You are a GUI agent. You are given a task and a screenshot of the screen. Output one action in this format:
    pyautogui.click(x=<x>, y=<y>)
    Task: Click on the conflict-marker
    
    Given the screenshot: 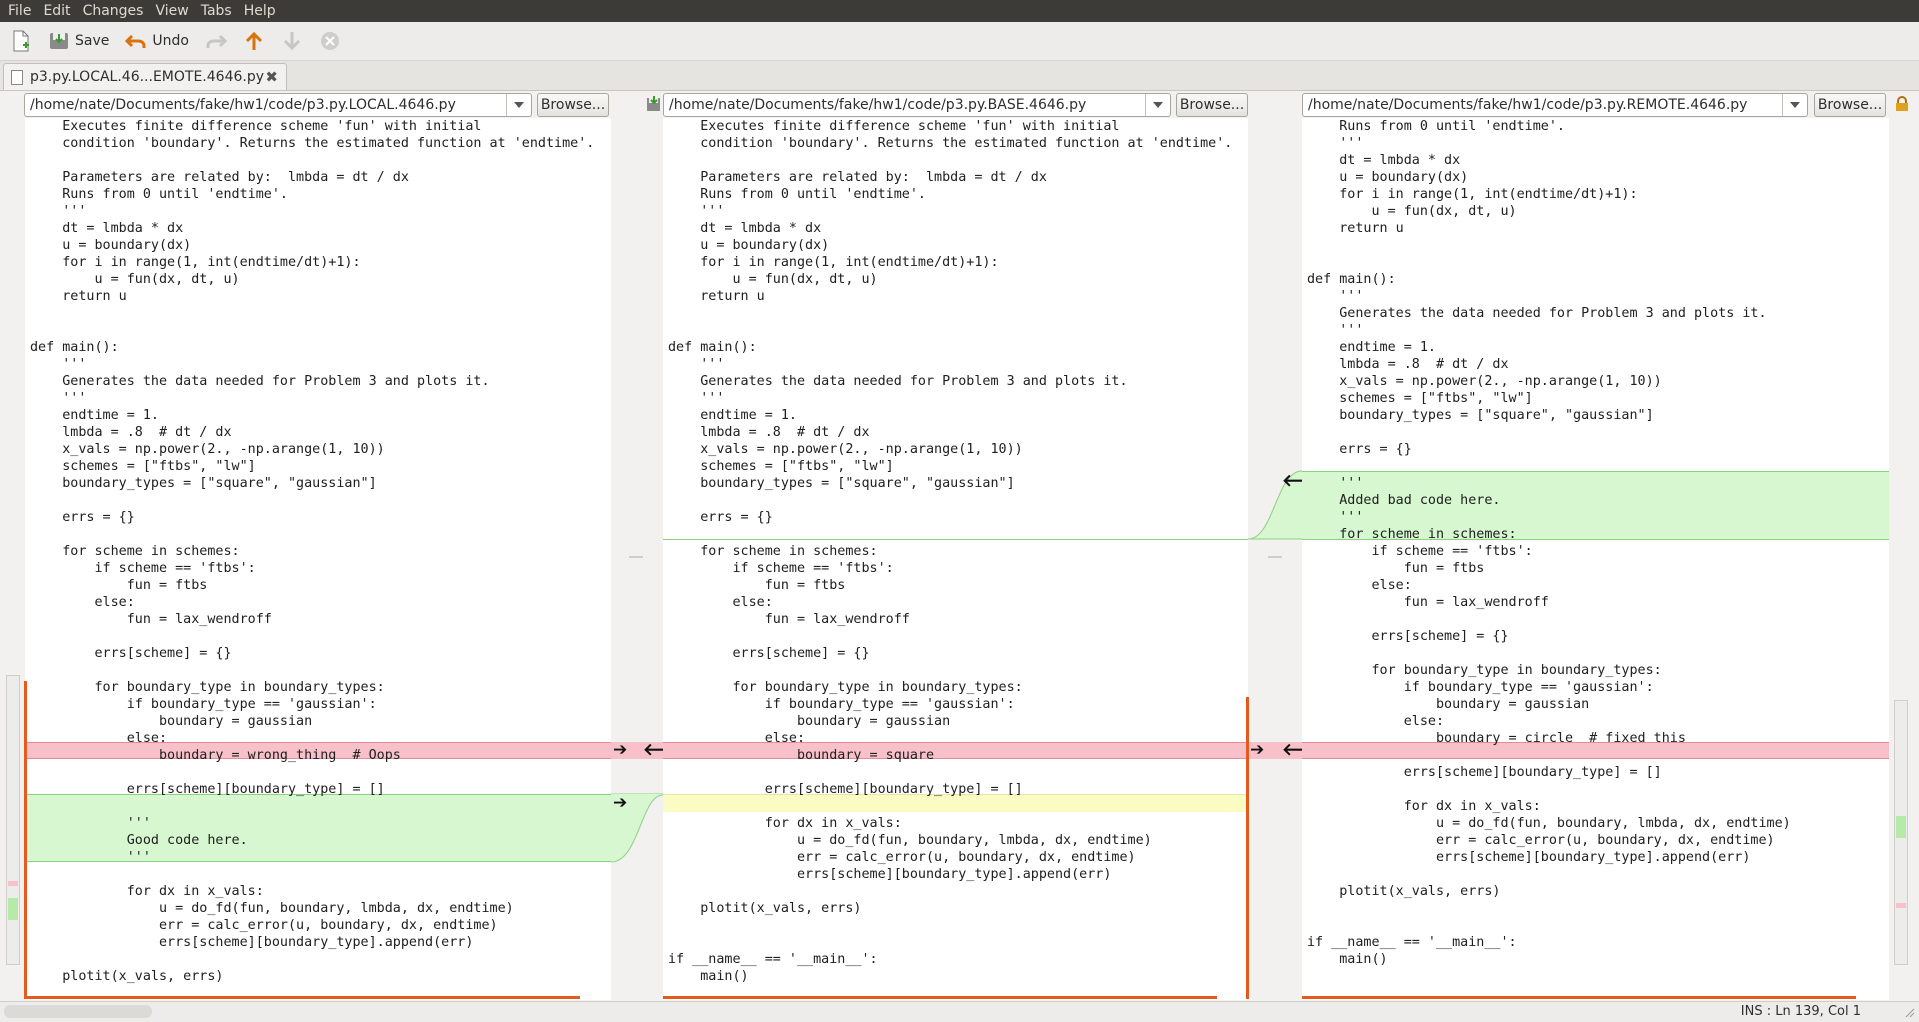 What is the action you would take?
    pyautogui.click(x=303, y=997)
    